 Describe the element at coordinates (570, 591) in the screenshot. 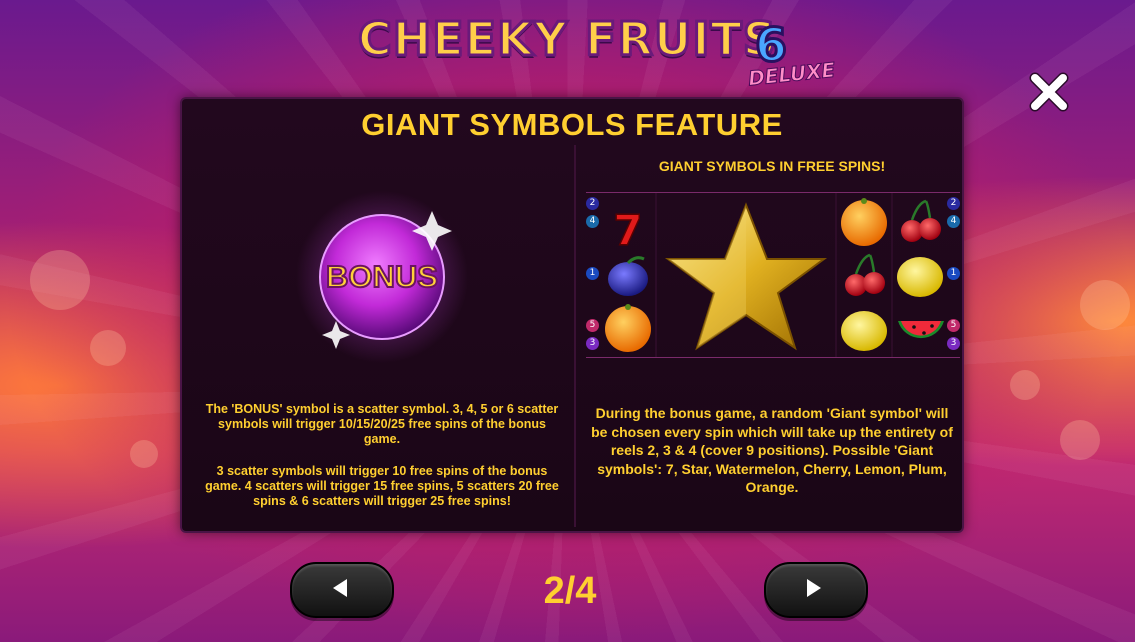

I see `page-indicator: 2/4` at that location.